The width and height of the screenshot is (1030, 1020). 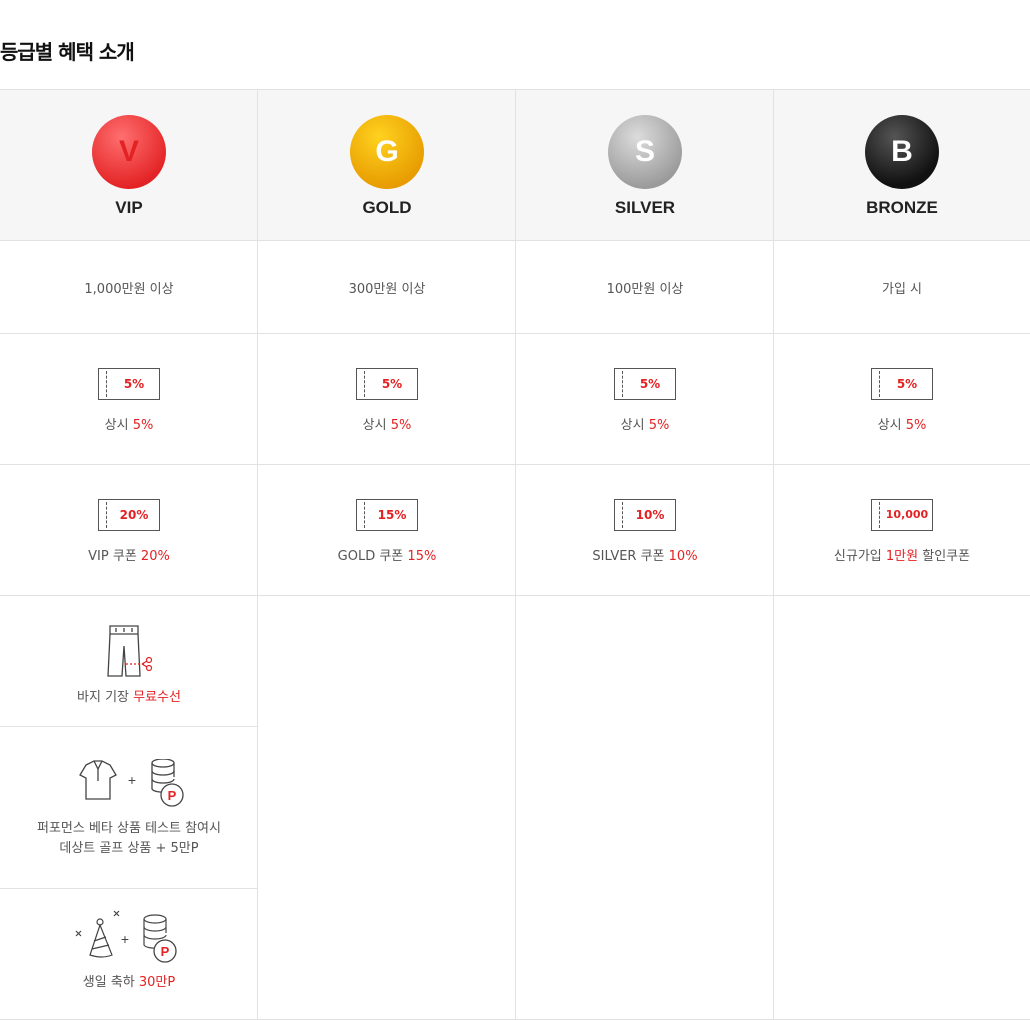 I want to click on grade-coupon: 20% VIP 쿠폰 20%, so click(x=129, y=530).